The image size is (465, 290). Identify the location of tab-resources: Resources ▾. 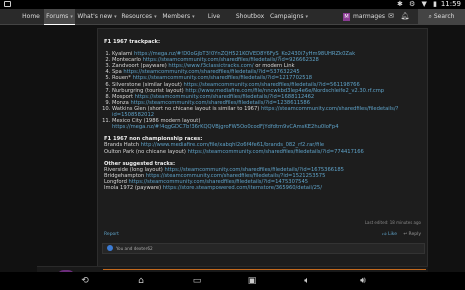
(139, 16).